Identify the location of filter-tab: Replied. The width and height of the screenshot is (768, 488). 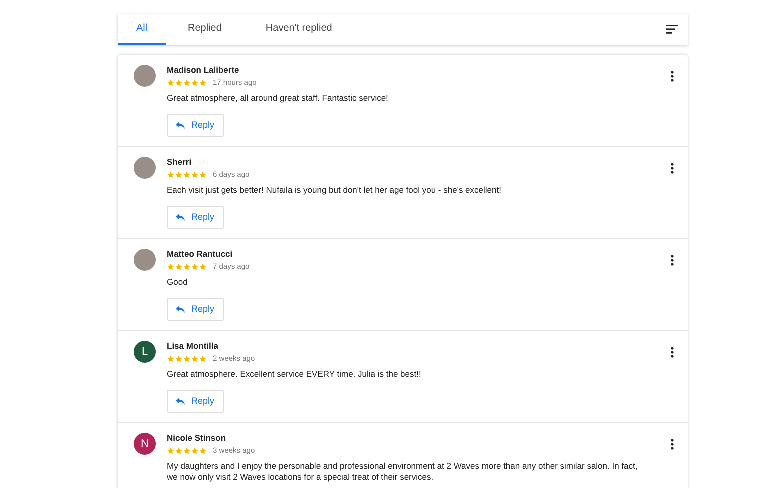
(205, 29).